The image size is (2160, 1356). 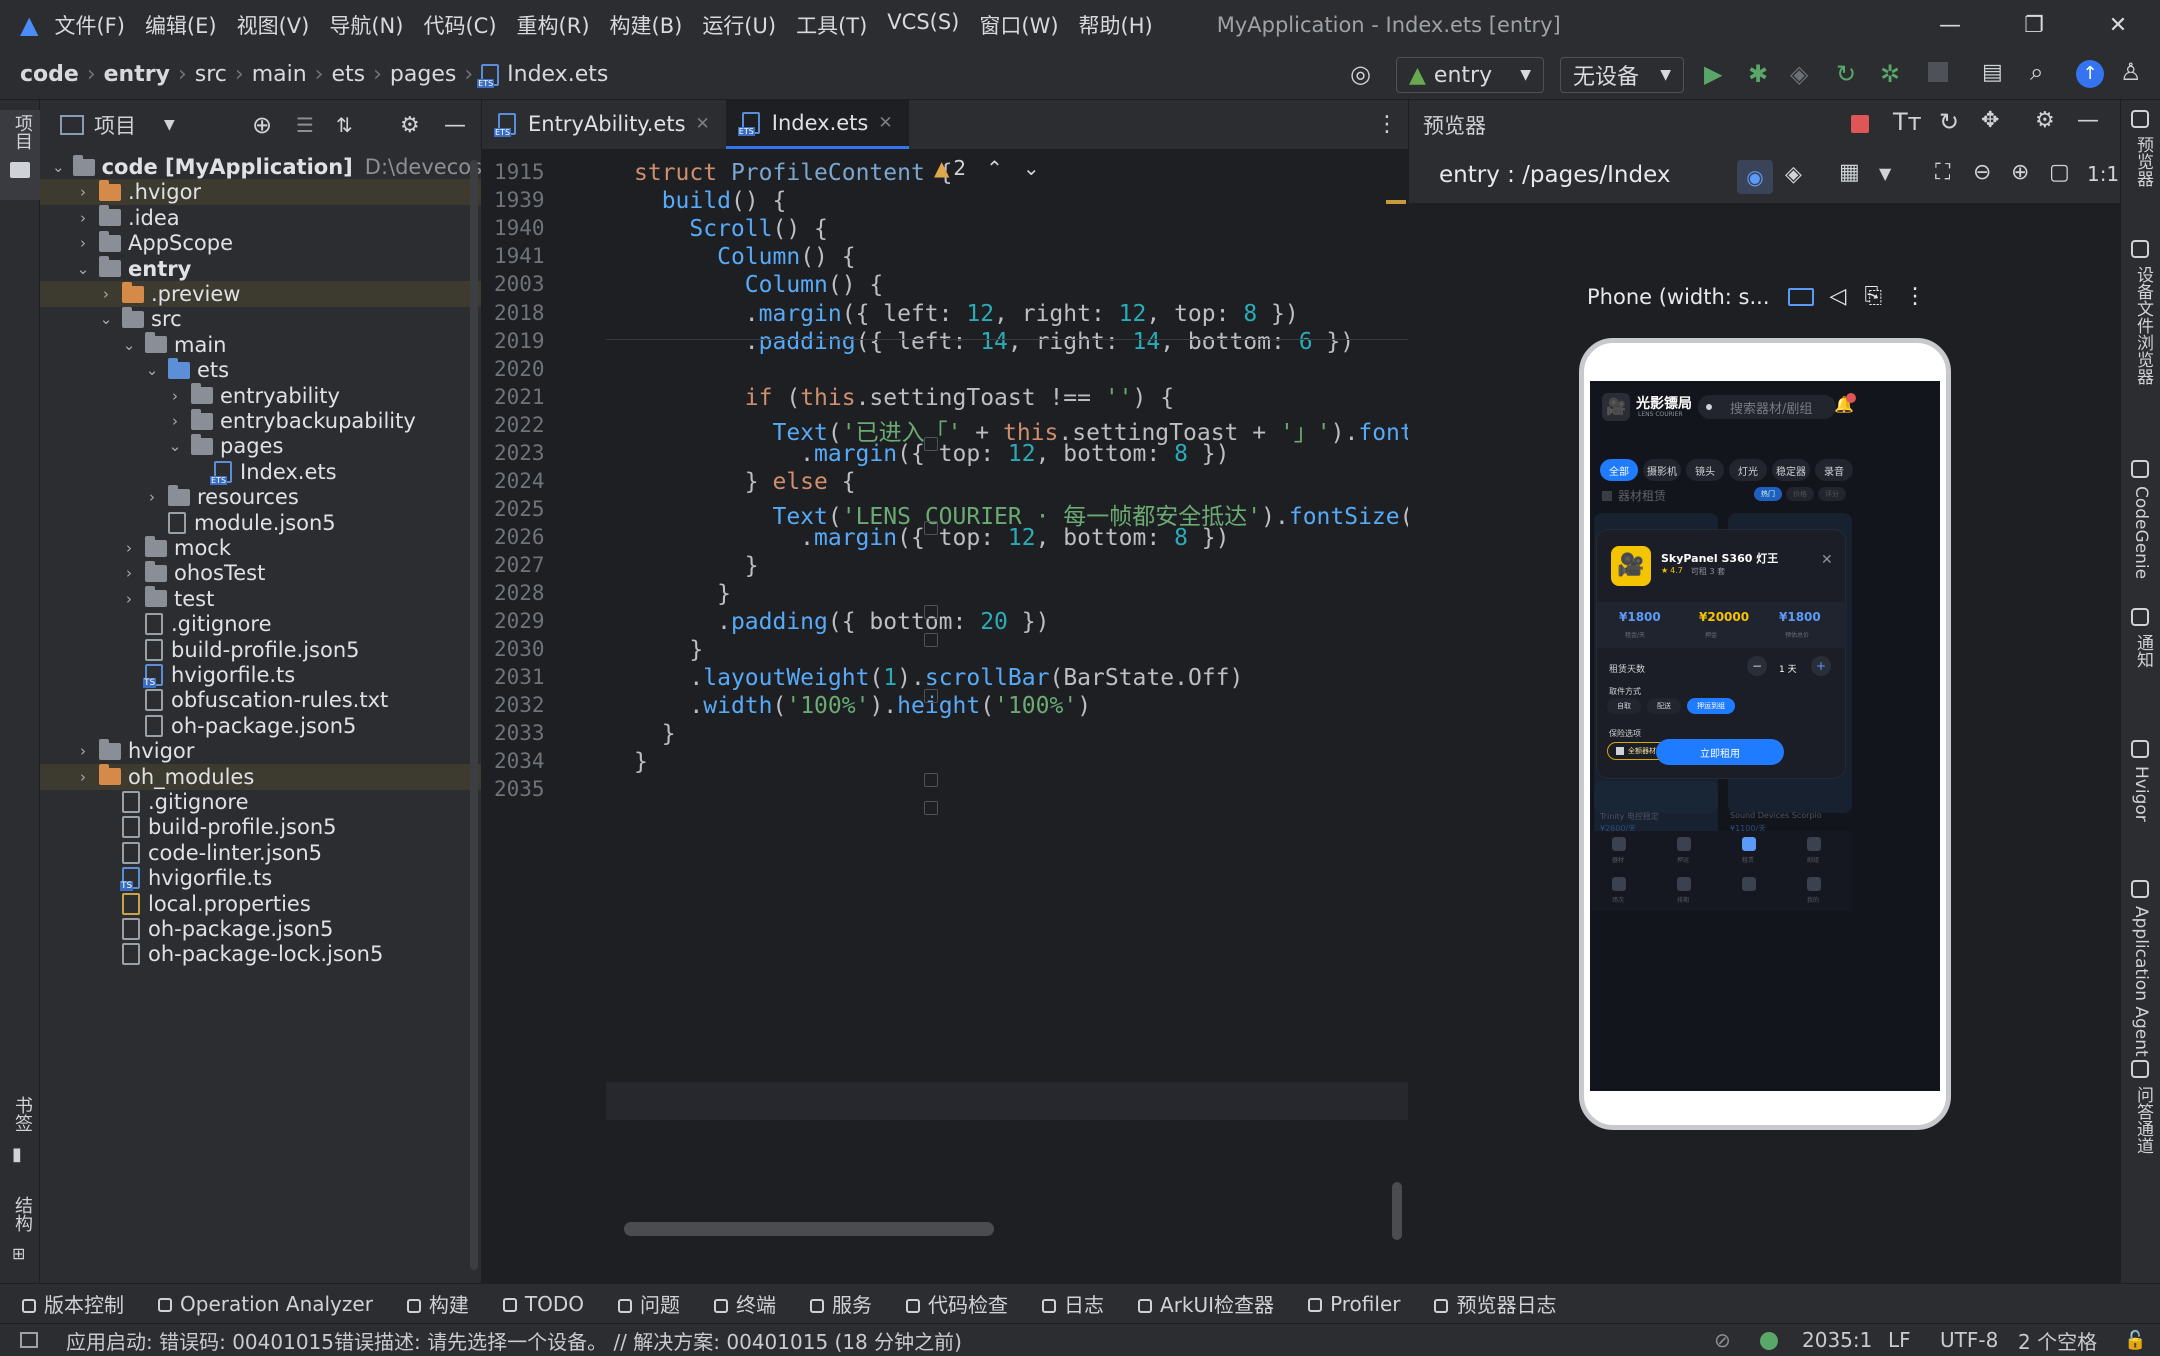 I want to click on next-highlight-icon: ⌄, so click(x=1031, y=168).